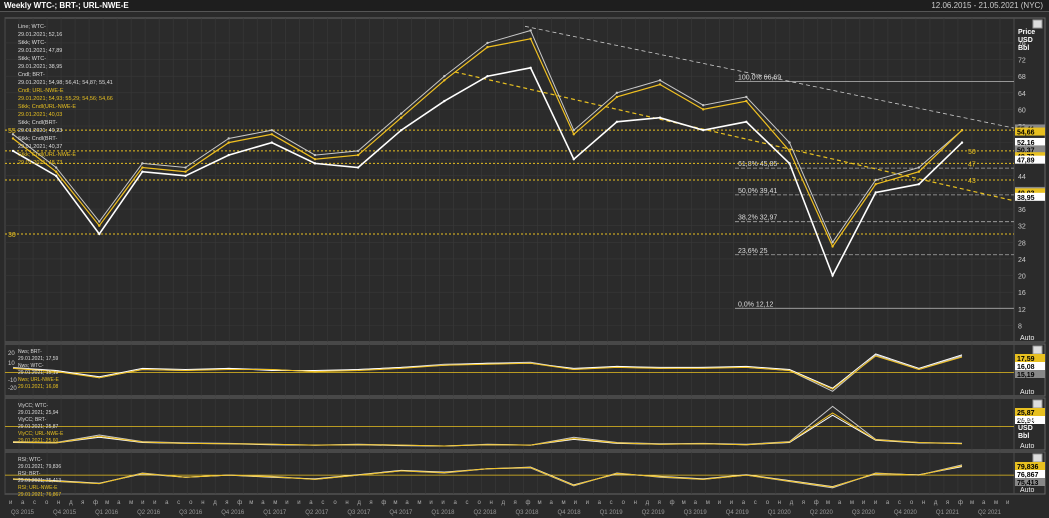  What do you see at coordinates (1026, 367) in the screenshot?
I see `spread-value-tag-label: 16,08` at bounding box center [1026, 367].